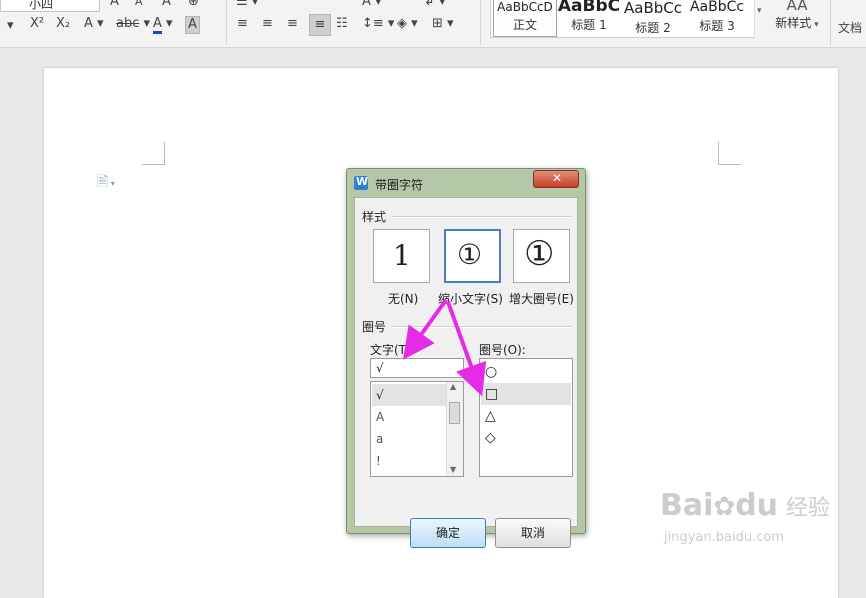 The image size is (866, 598). Describe the element at coordinates (37, 24) in the screenshot. I see `superscript-button: X²` at that location.